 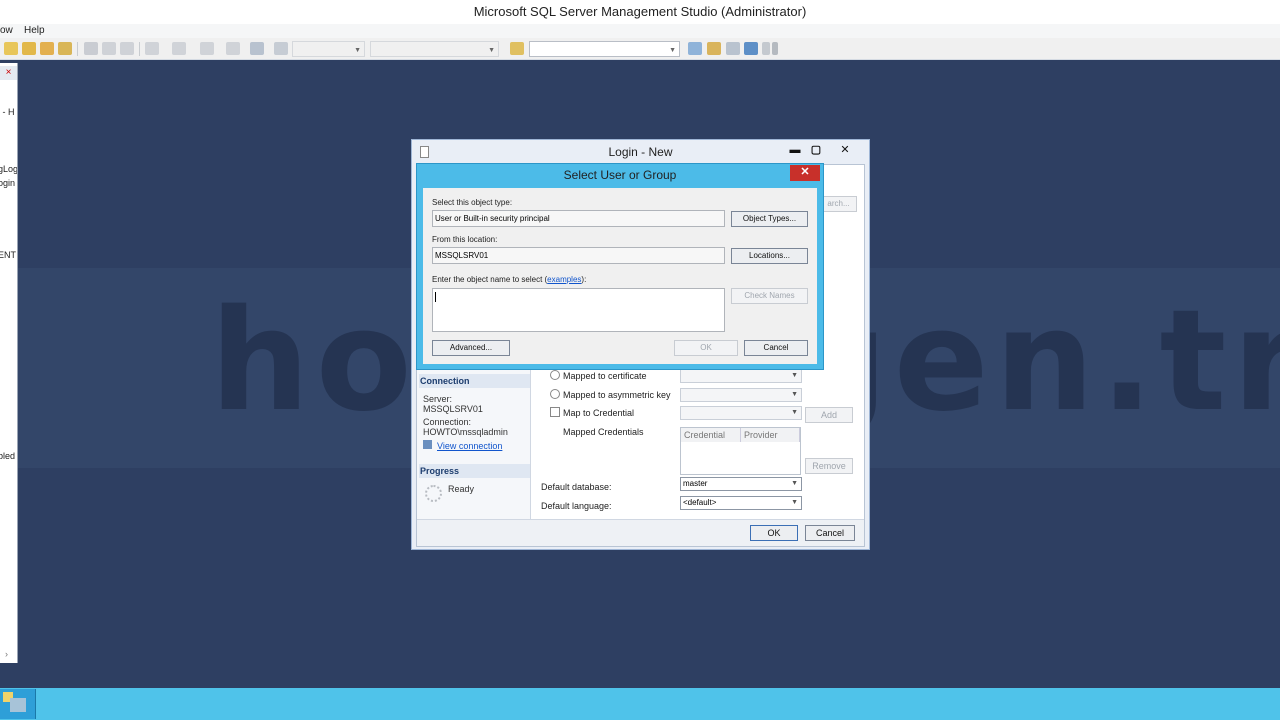 What do you see at coordinates (447, 422) in the screenshot?
I see `connection-label: Connection:` at bounding box center [447, 422].